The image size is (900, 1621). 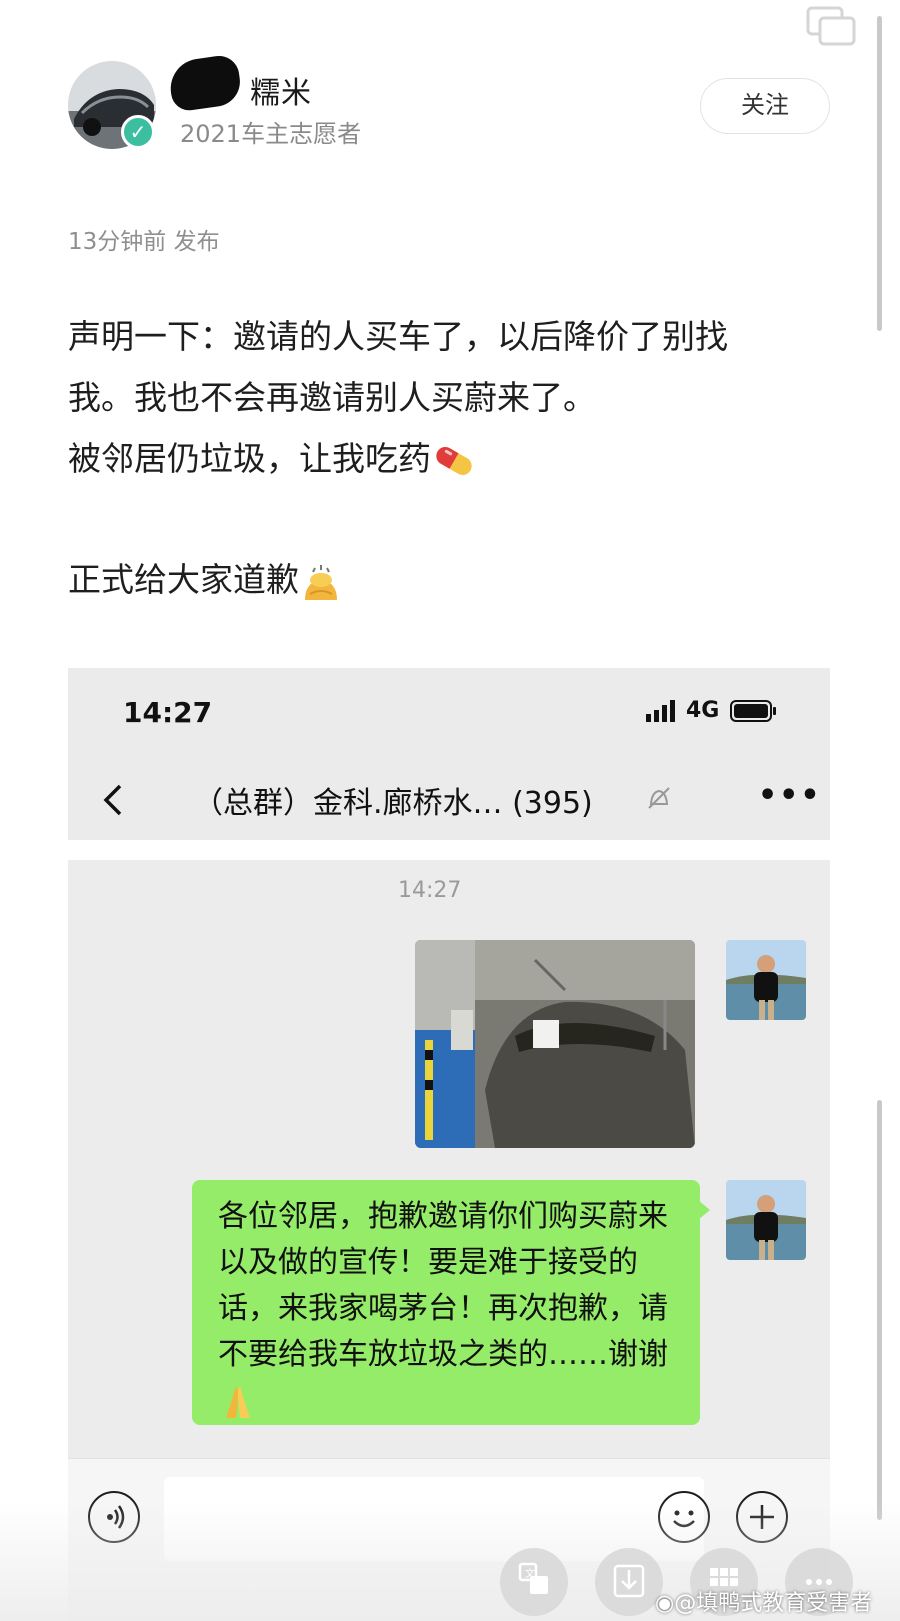 I want to click on chat-nav-bar: （总群）金科.廊桥水… (395) •••, so click(x=449, y=799).